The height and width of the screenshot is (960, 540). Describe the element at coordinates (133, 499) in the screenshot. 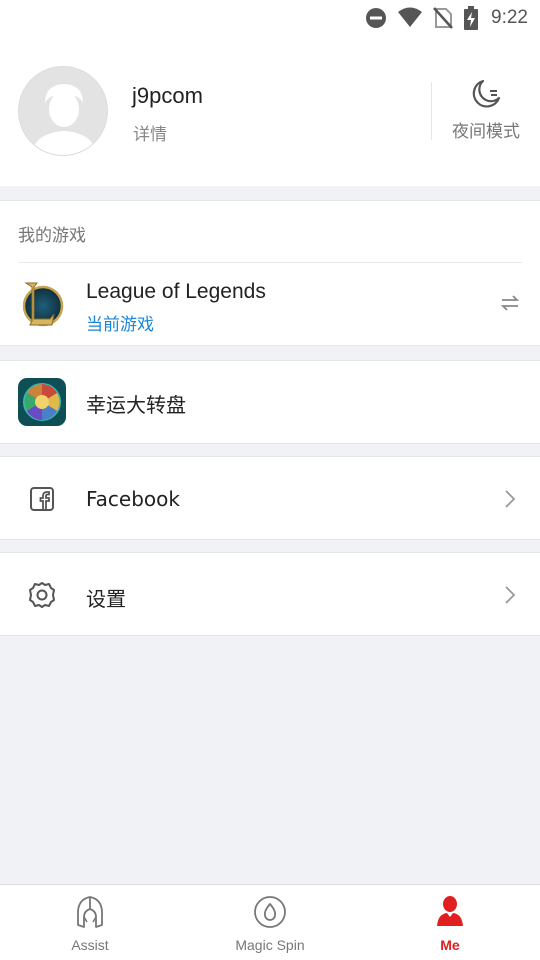

I see `facebook-label: Facebook` at that location.